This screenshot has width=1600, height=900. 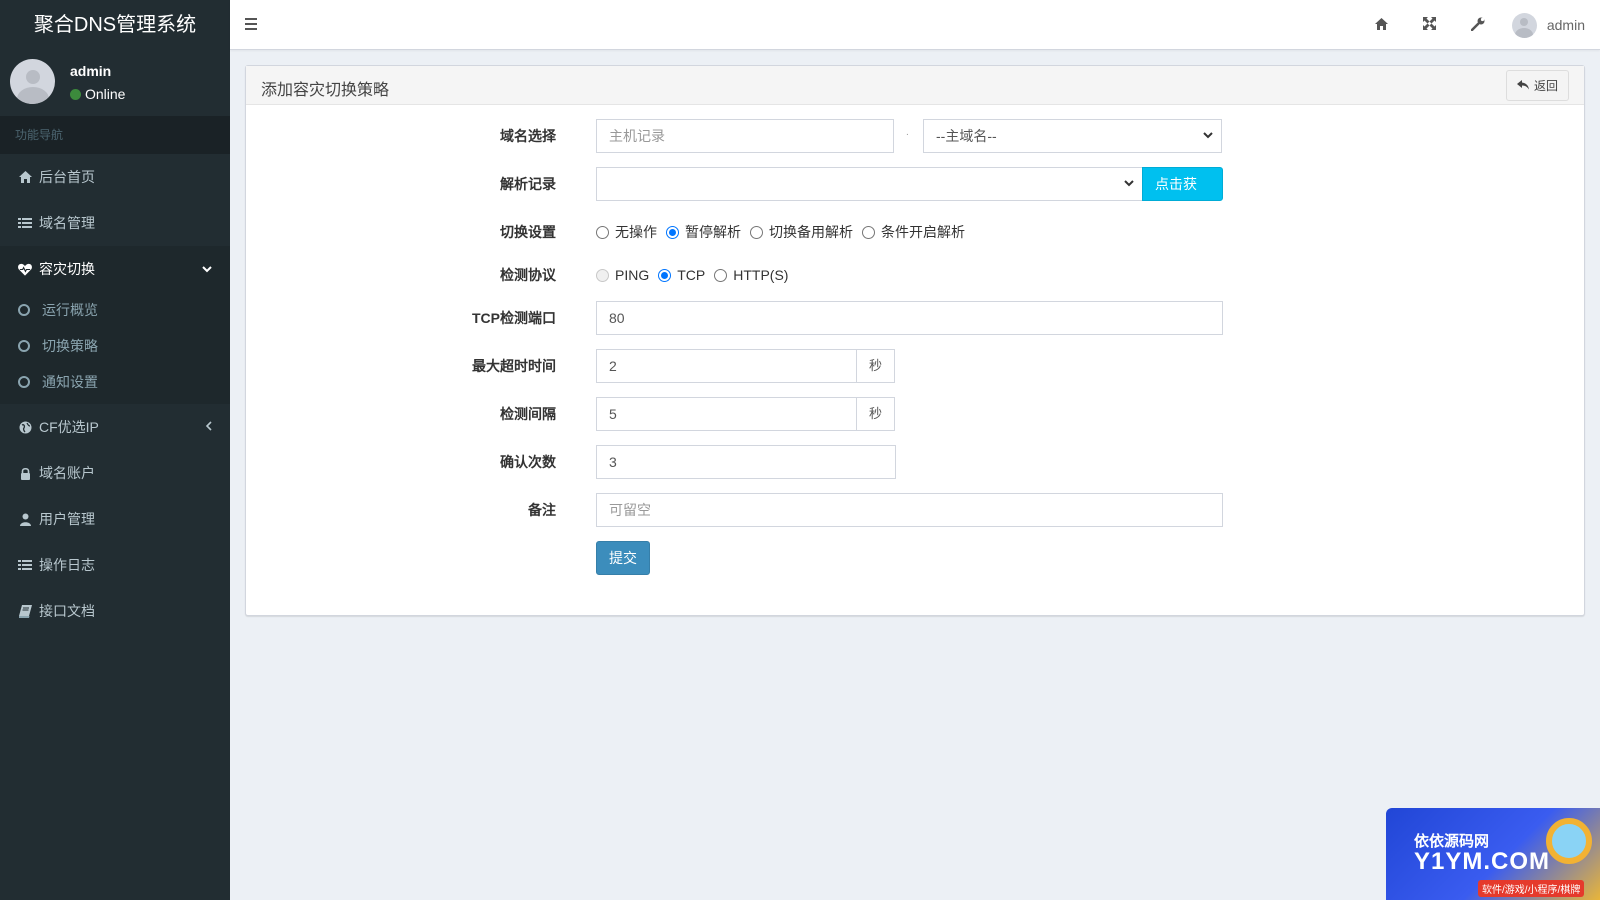 I want to click on user-icon, so click(x=25, y=519).